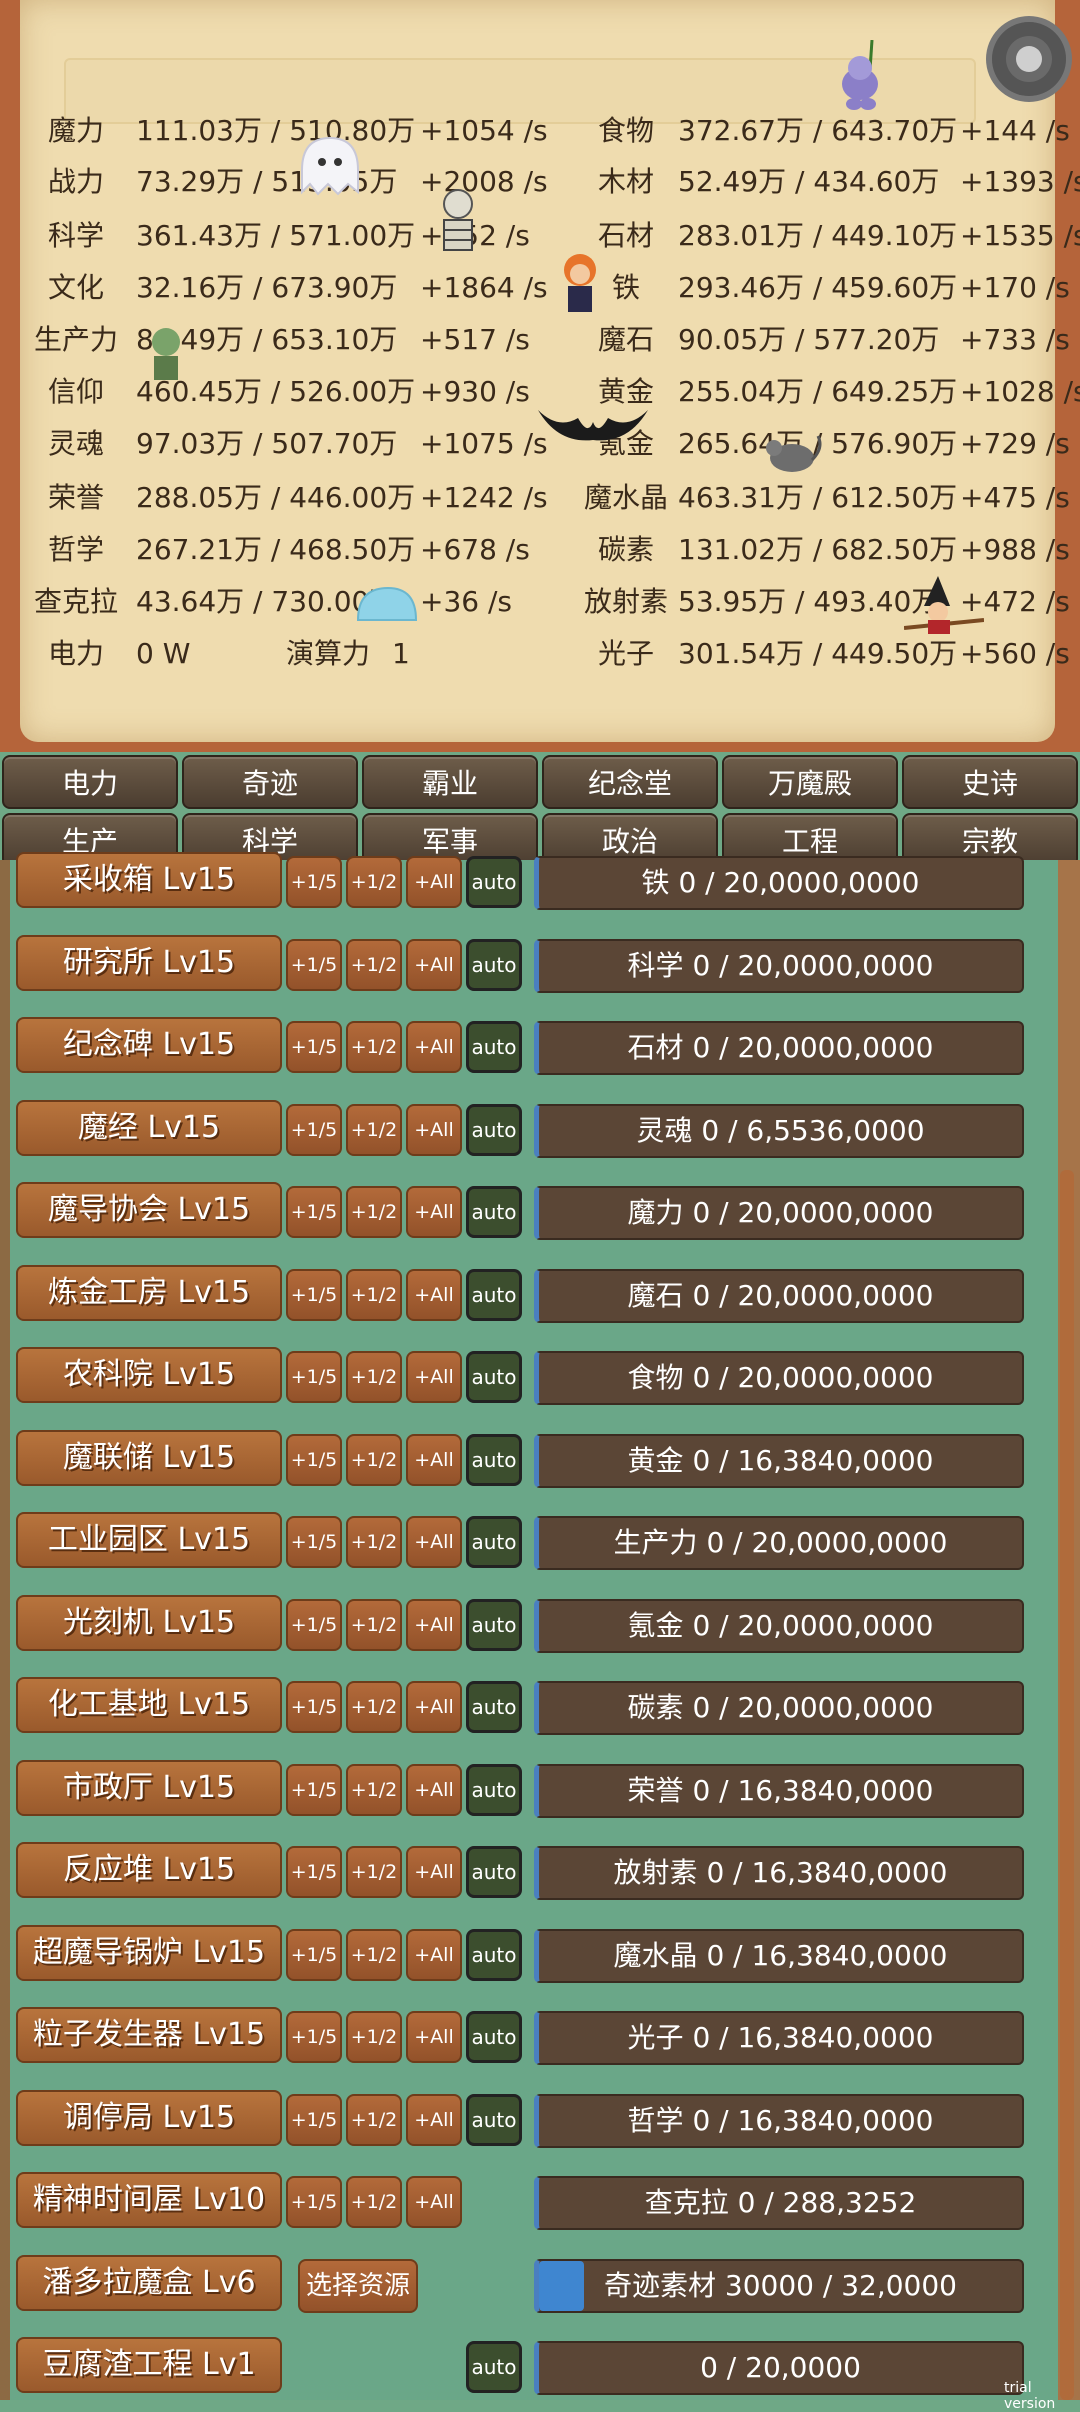 The image size is (1080, 2412). What do you see at coordinates (450, 782) in the screenshot?
I see `tab-3: 霸业` at bounding box center [450, 782].